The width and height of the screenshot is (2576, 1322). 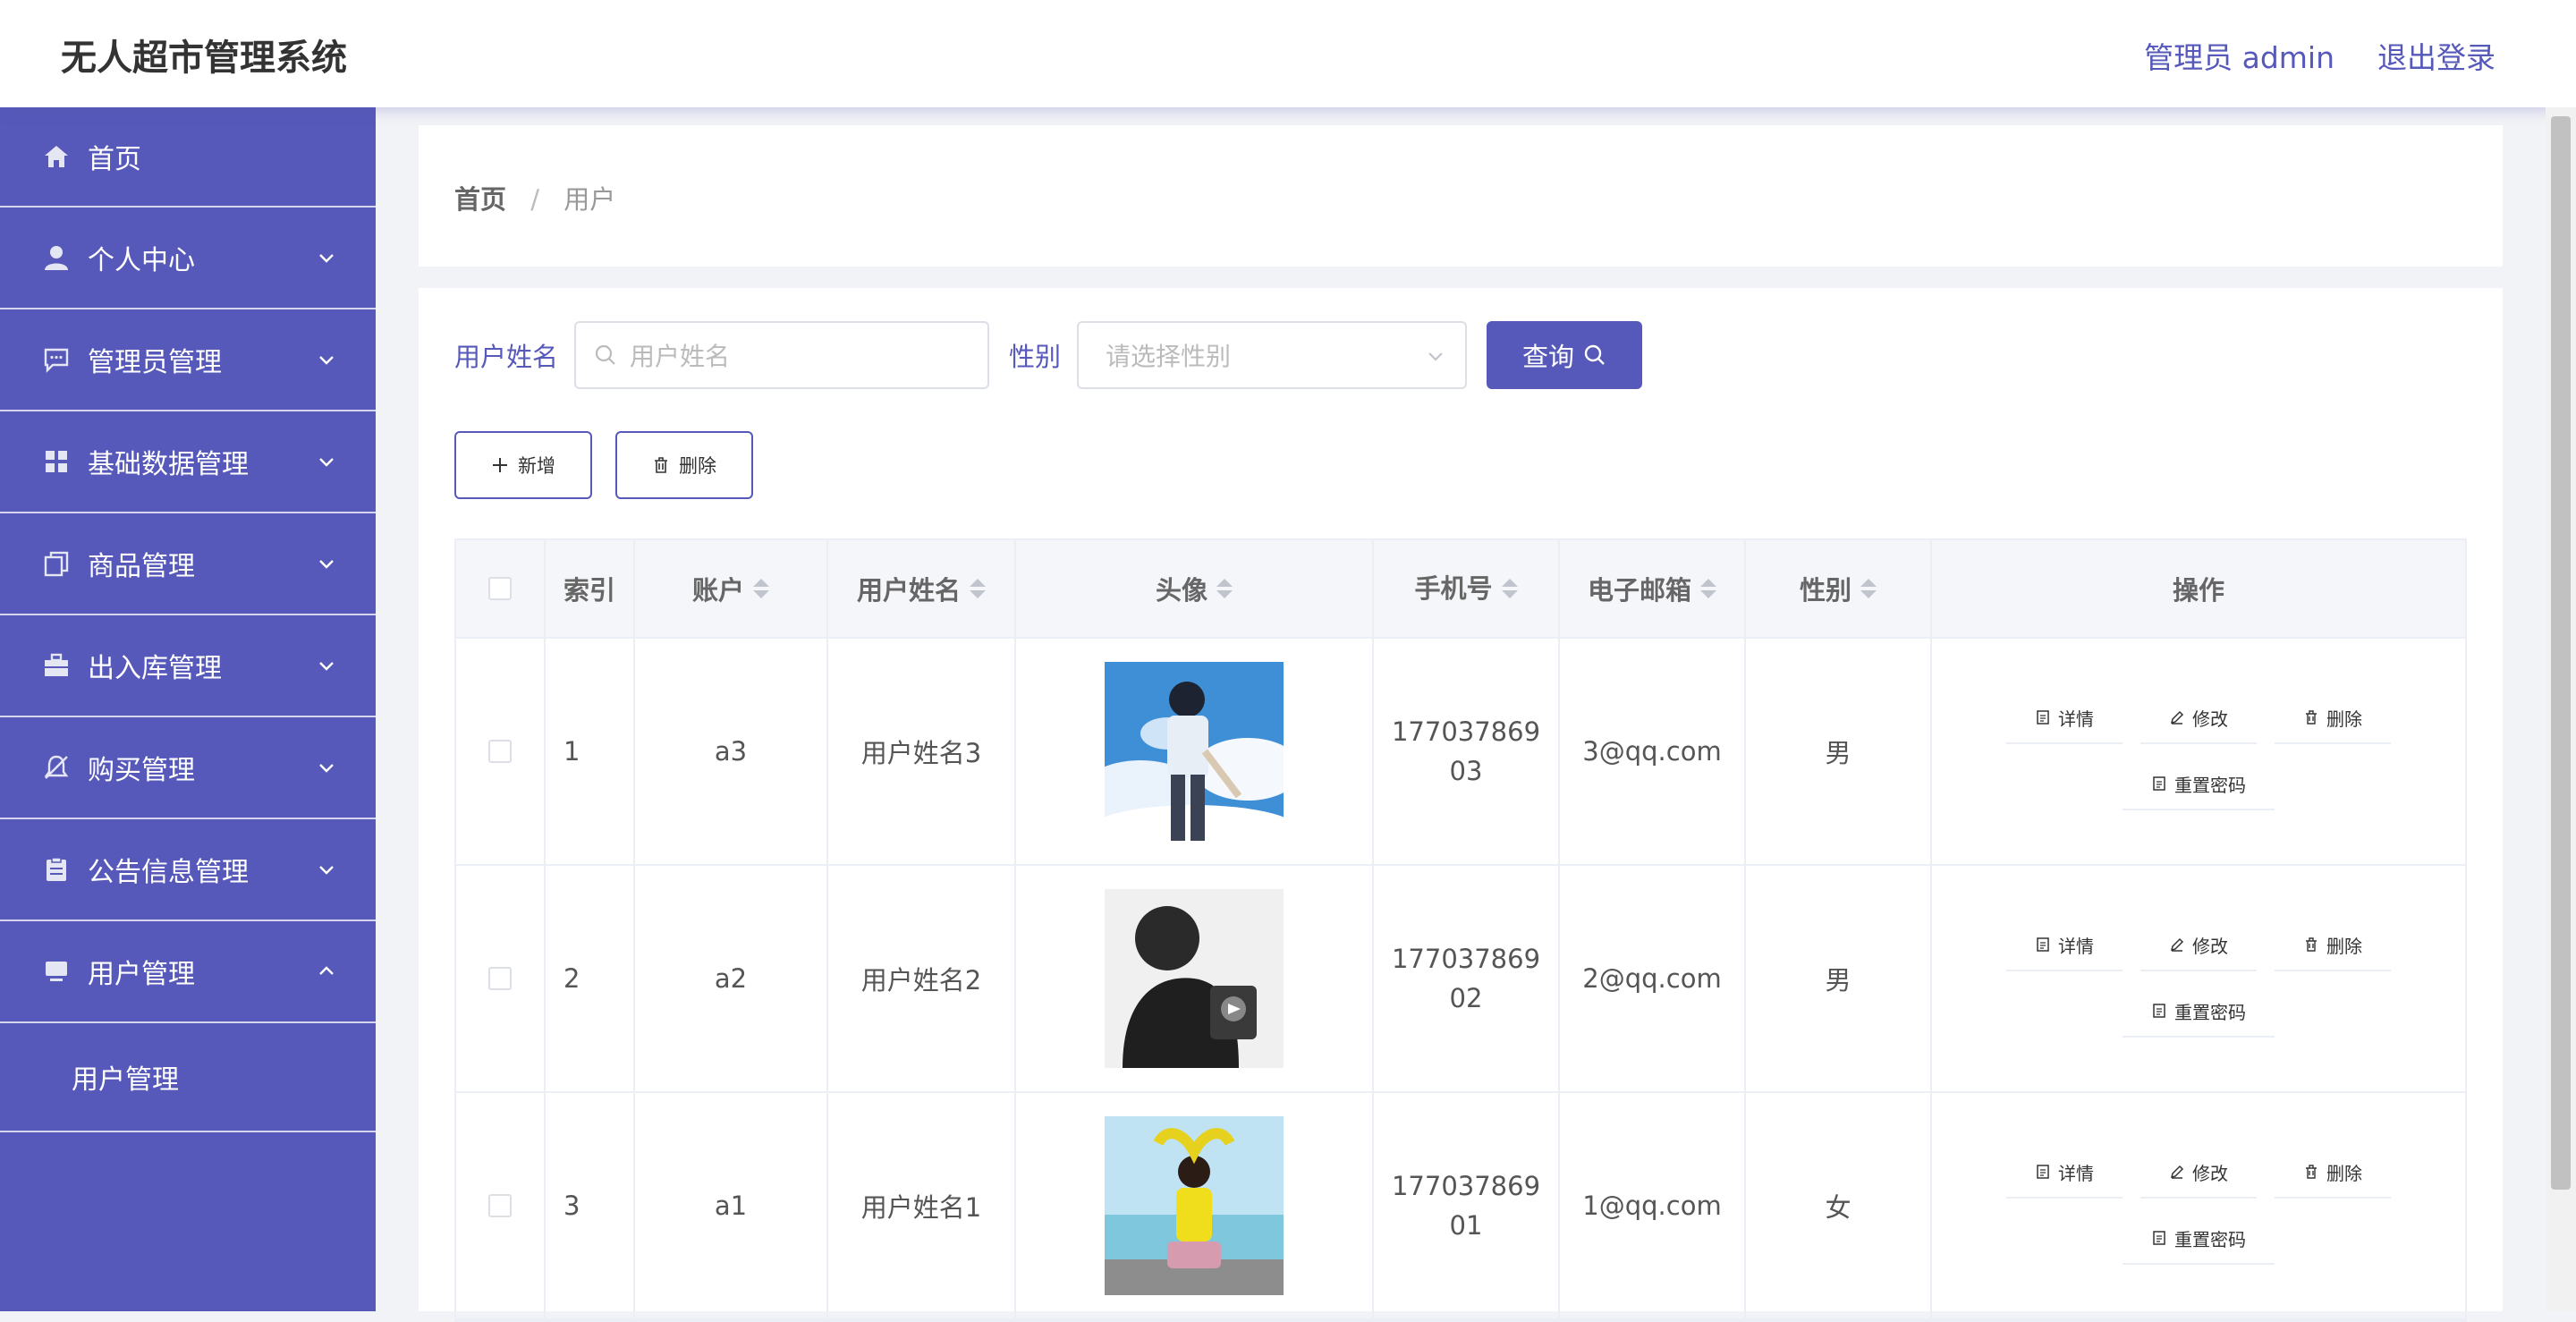 What do you see at coordinates (922, 588) in the screenshot?
I see `header-name: 用户姓名` at bounding box center [922, 588].